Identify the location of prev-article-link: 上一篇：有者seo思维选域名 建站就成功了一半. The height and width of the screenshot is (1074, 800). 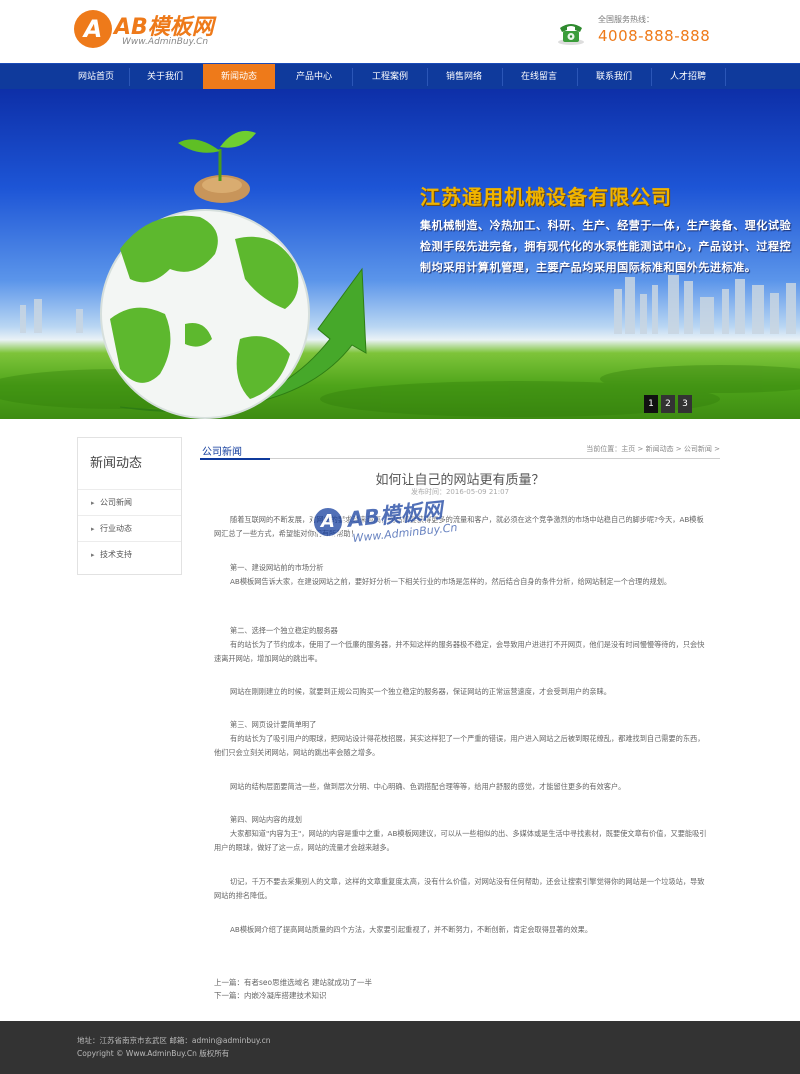
(364, 982).